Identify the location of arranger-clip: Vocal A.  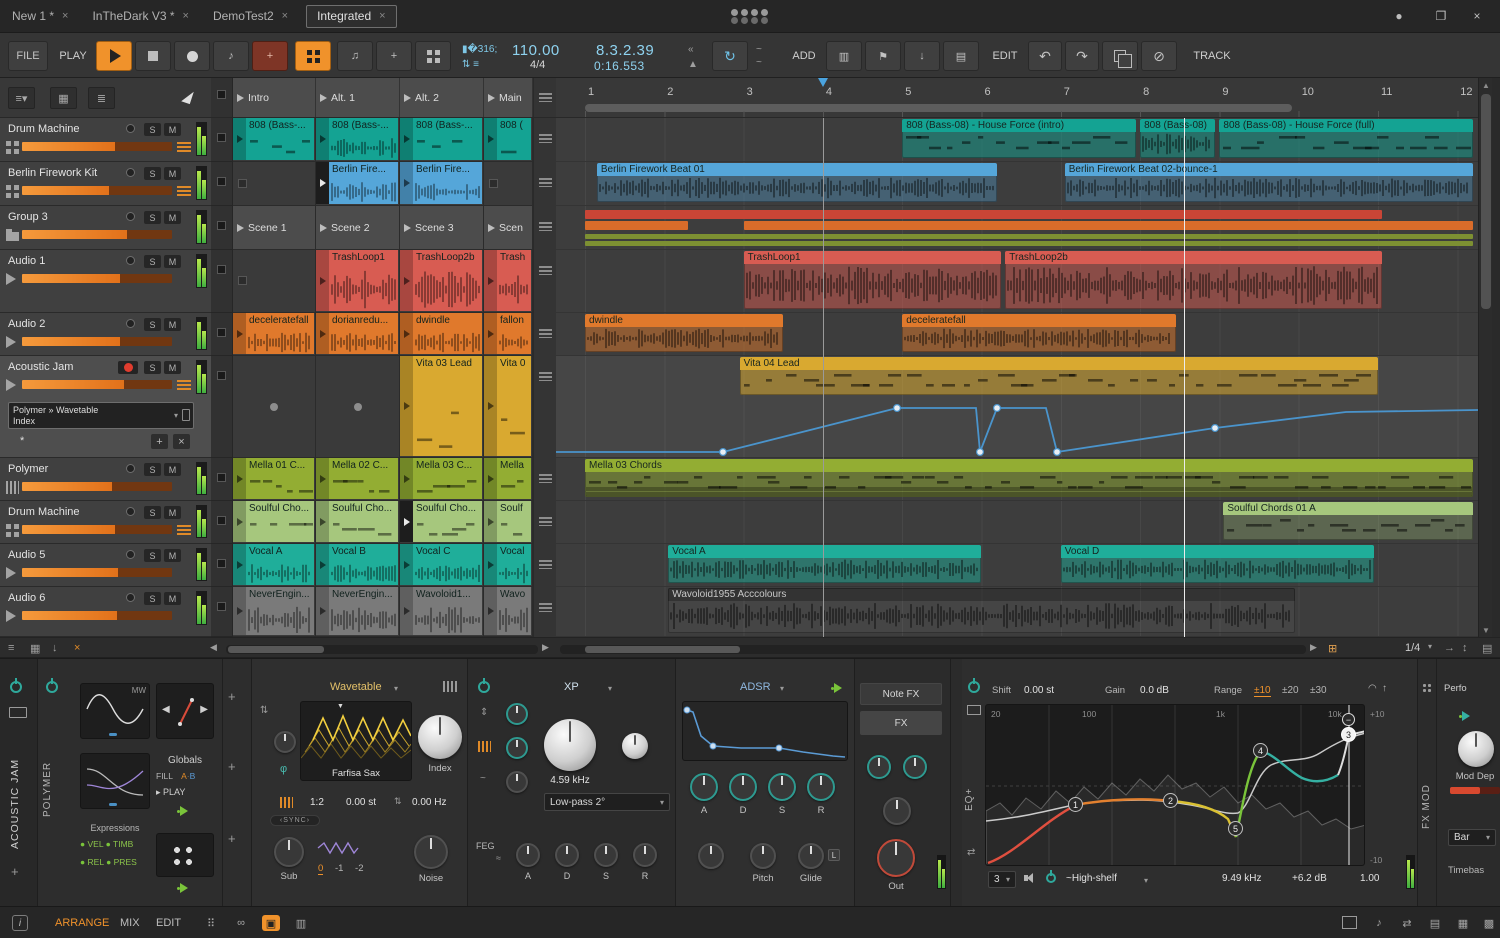
(825, 564).